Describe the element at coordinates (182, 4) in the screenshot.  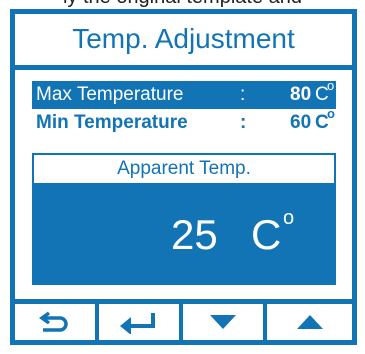
I see `top-caption: ly the original template and` at that location.